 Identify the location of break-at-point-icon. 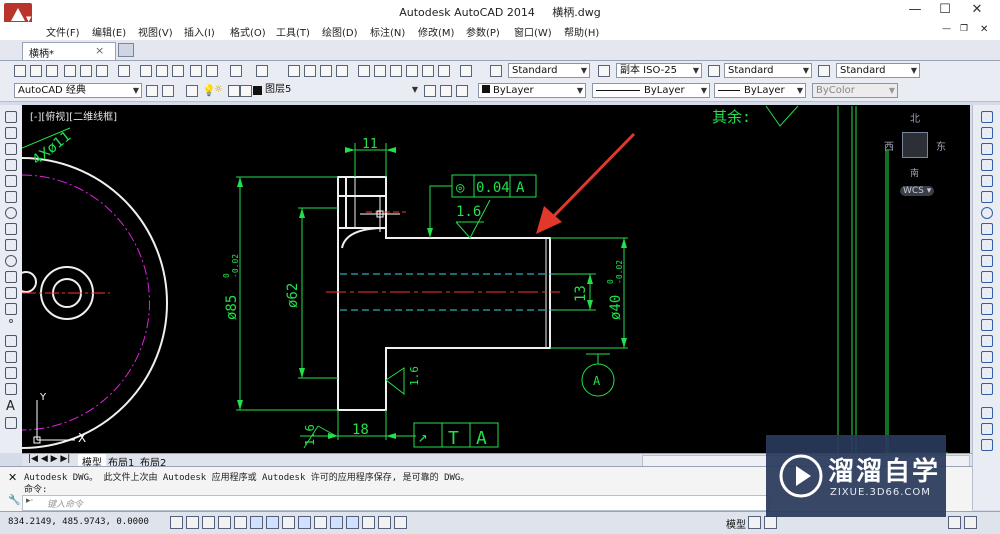
(987, 293).